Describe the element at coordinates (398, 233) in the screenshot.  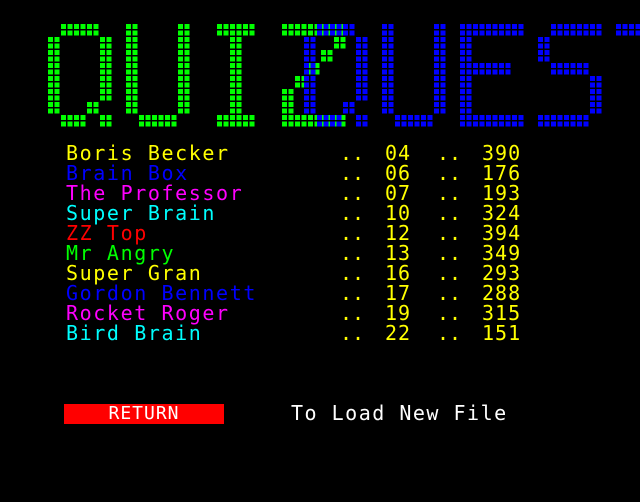
I see `level-value: 12` at that location.